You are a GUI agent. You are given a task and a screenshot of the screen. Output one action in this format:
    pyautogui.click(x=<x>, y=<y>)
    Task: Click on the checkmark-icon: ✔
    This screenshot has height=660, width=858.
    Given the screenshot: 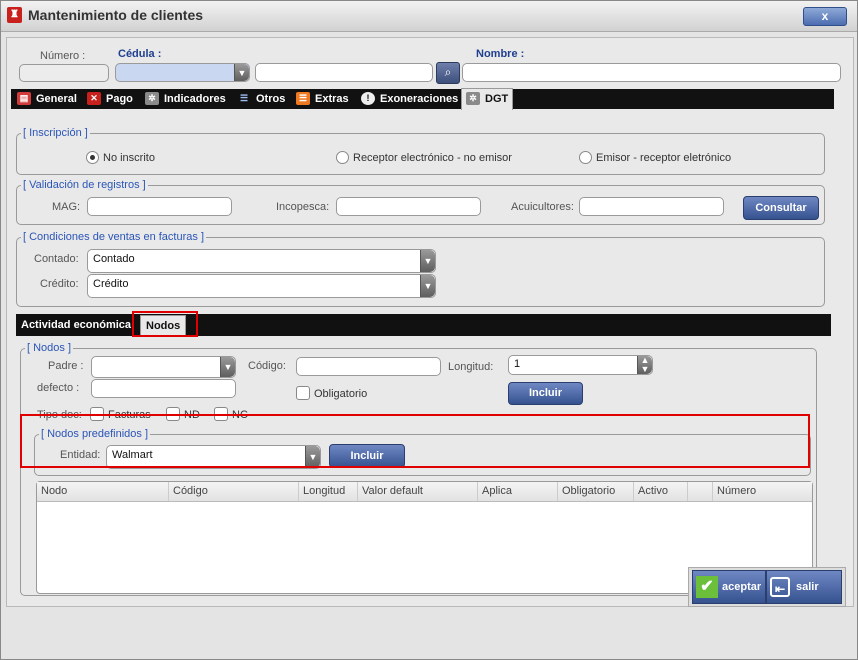 What is the action you would take?
    pyautogui.click(x=707, y=587)
    